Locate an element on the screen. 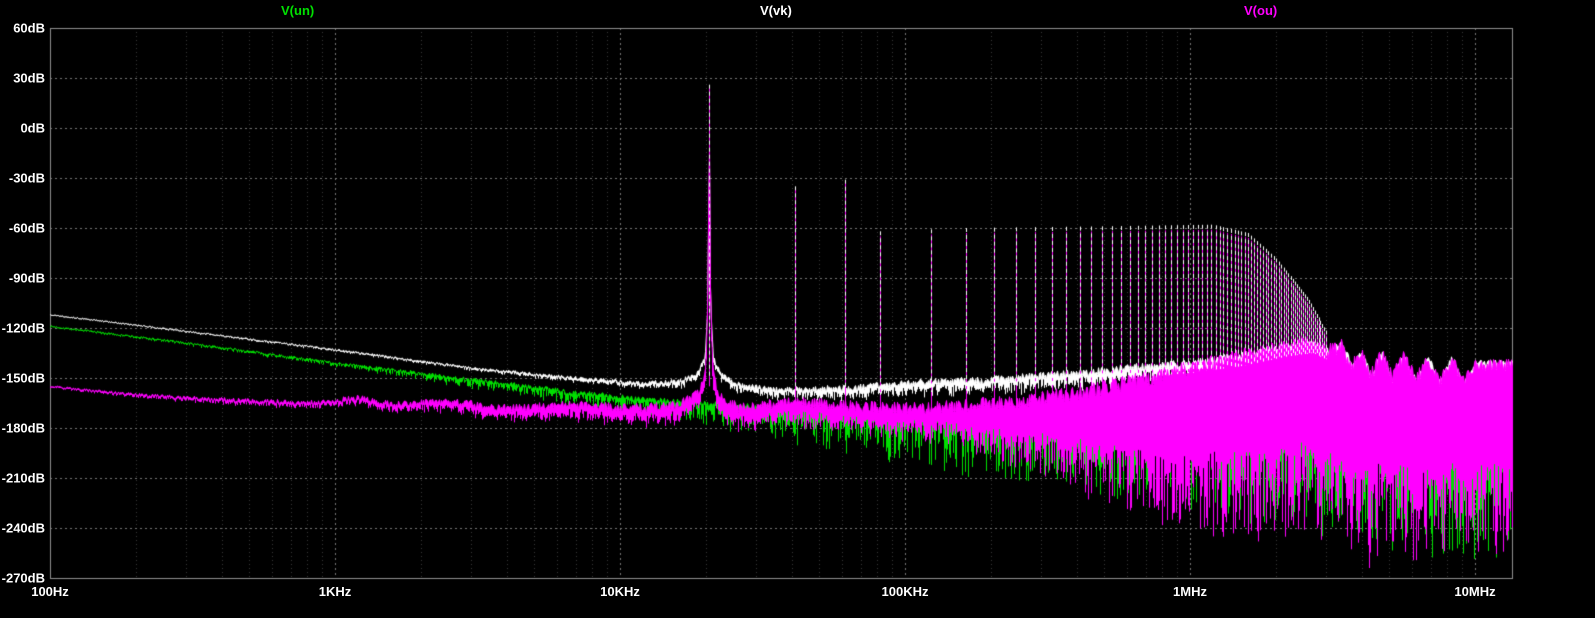 The height and width of the screenshot is (618, 1595). x-tick-label: 100Hz is located at coordinates (50, 591).